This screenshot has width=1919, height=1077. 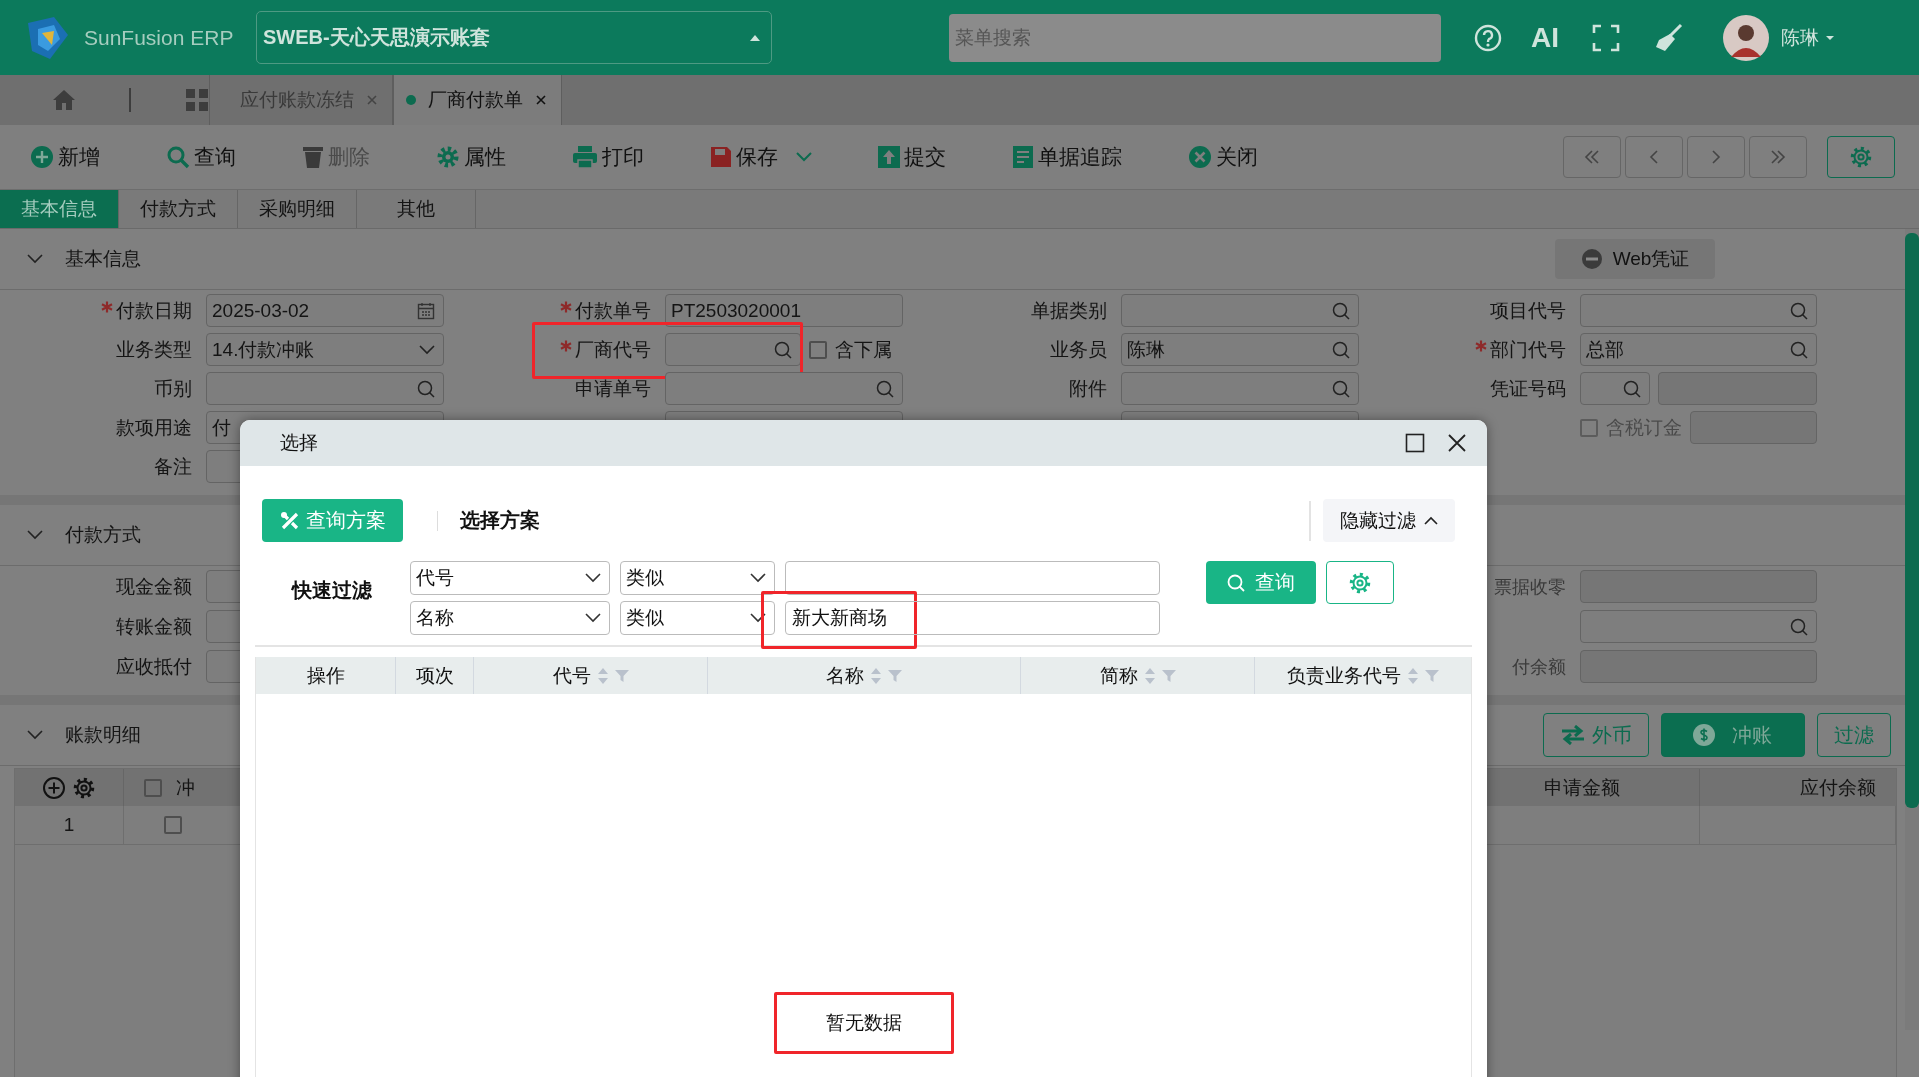 I want to click on account-select: SWEB-天心天思演示账套, so click(x=514, y=37).